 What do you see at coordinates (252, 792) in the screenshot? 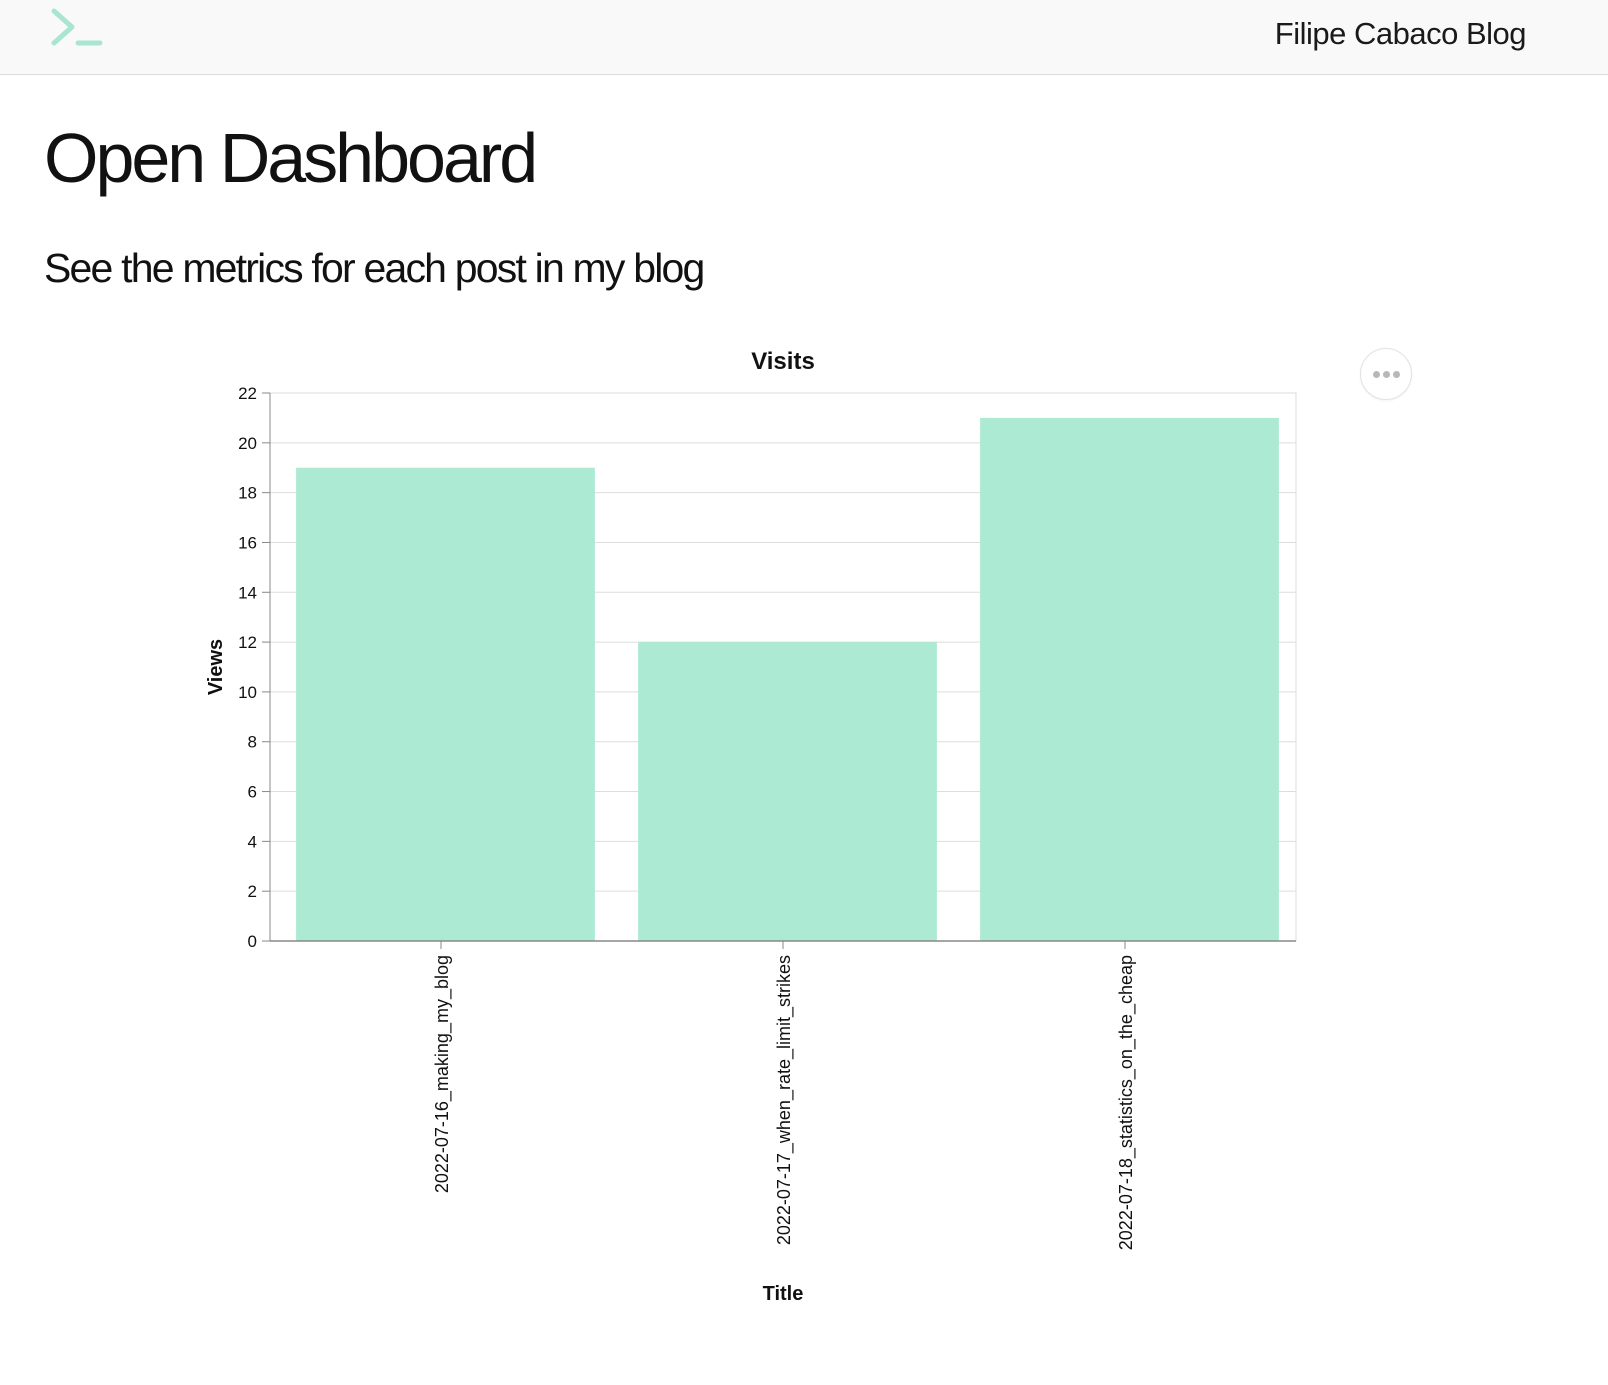
I see `y-tick-label: 6` at bounding box center [252, 792].